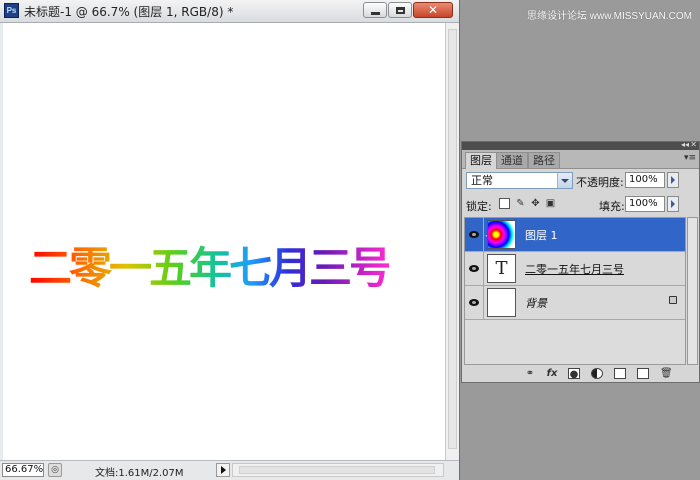 The height and width of the screenshot is (480, 700). Describe the element at coordinates (612, 206) in the screenshot. I see `fill-label: 填充:` at that location.